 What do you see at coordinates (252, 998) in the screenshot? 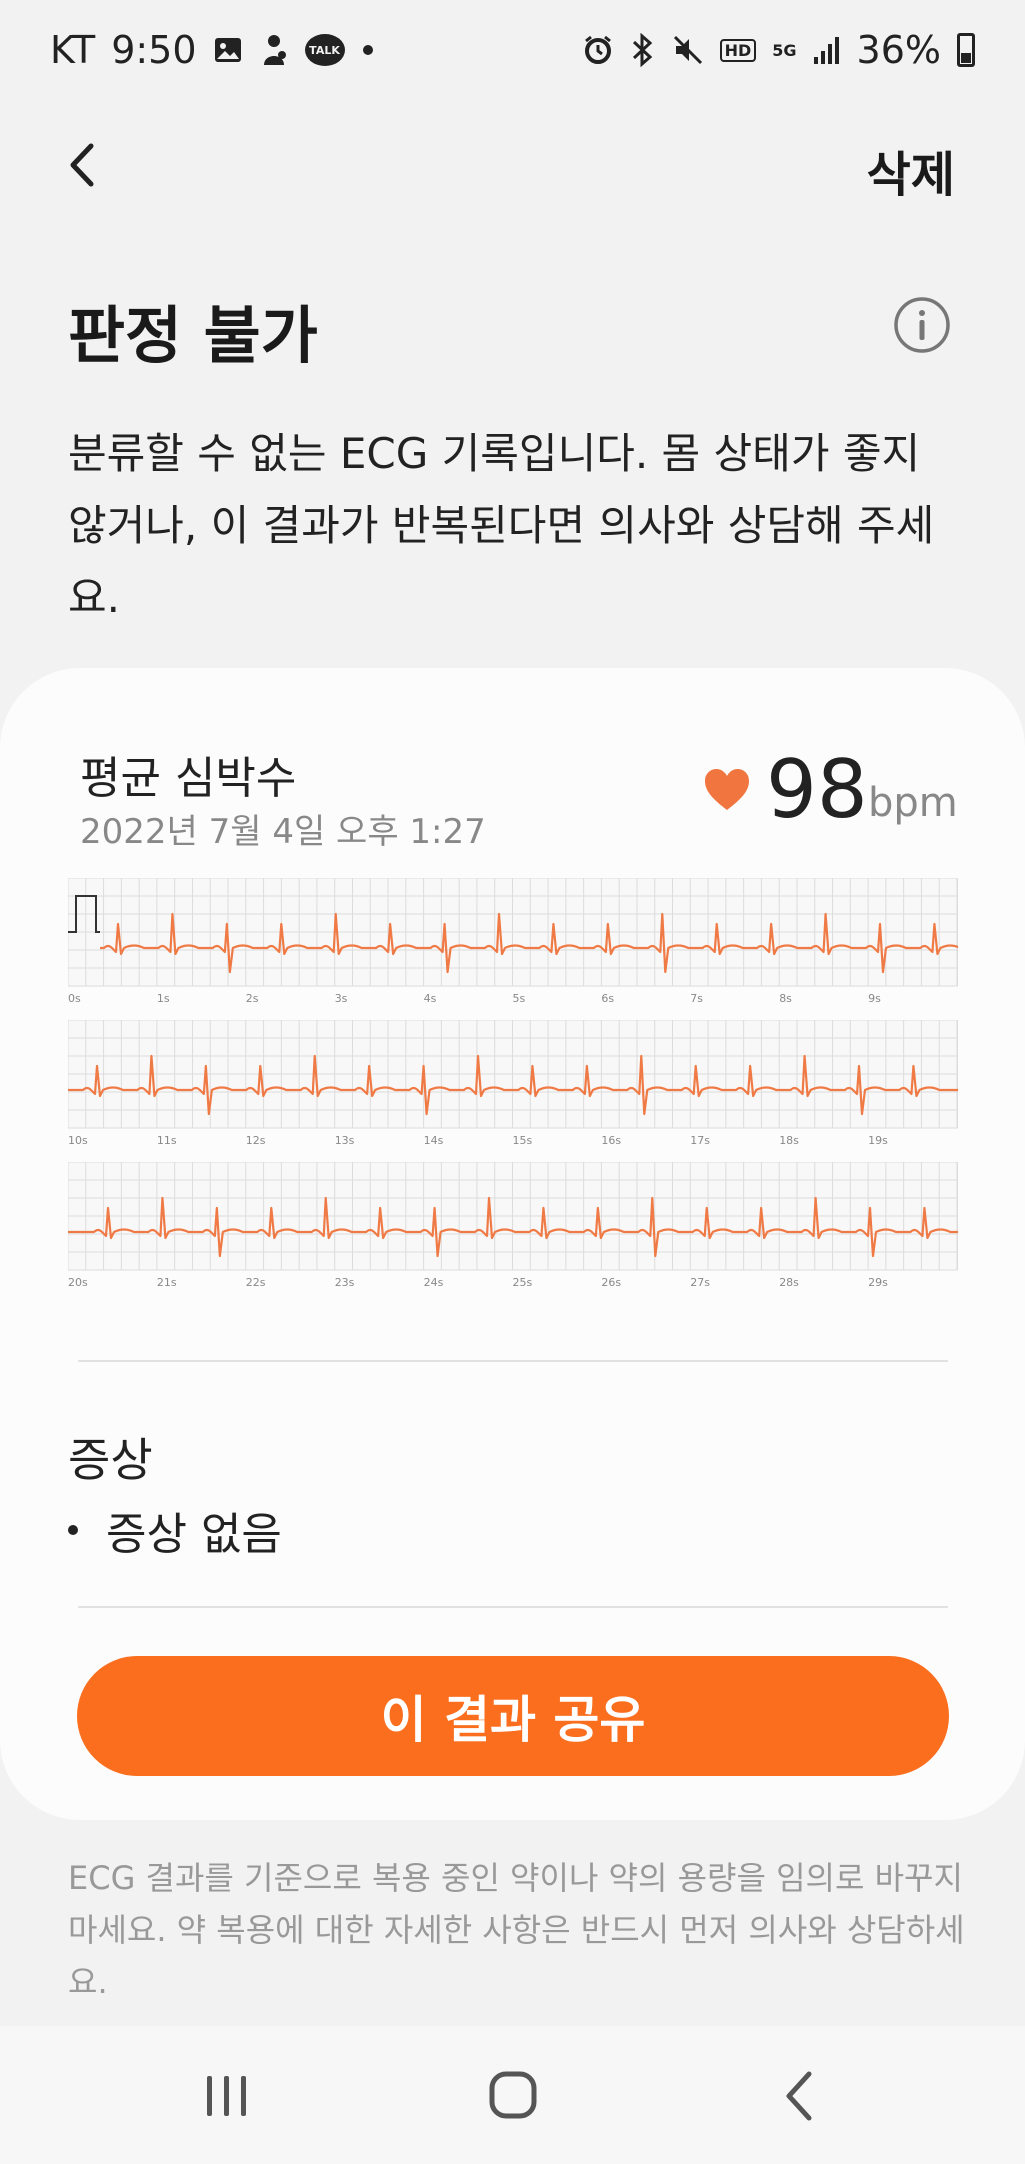
I see `ecg-tick-label: 2s` at bounding box center [252, 998].